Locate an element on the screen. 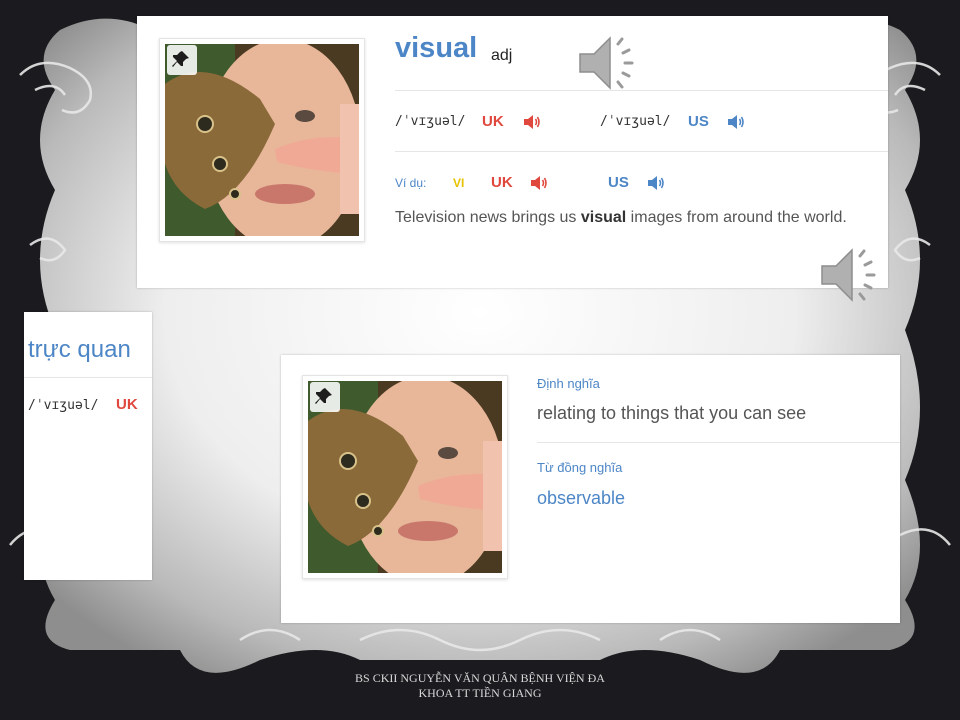  example-highlight: visual is located at coordinates (603, 217).